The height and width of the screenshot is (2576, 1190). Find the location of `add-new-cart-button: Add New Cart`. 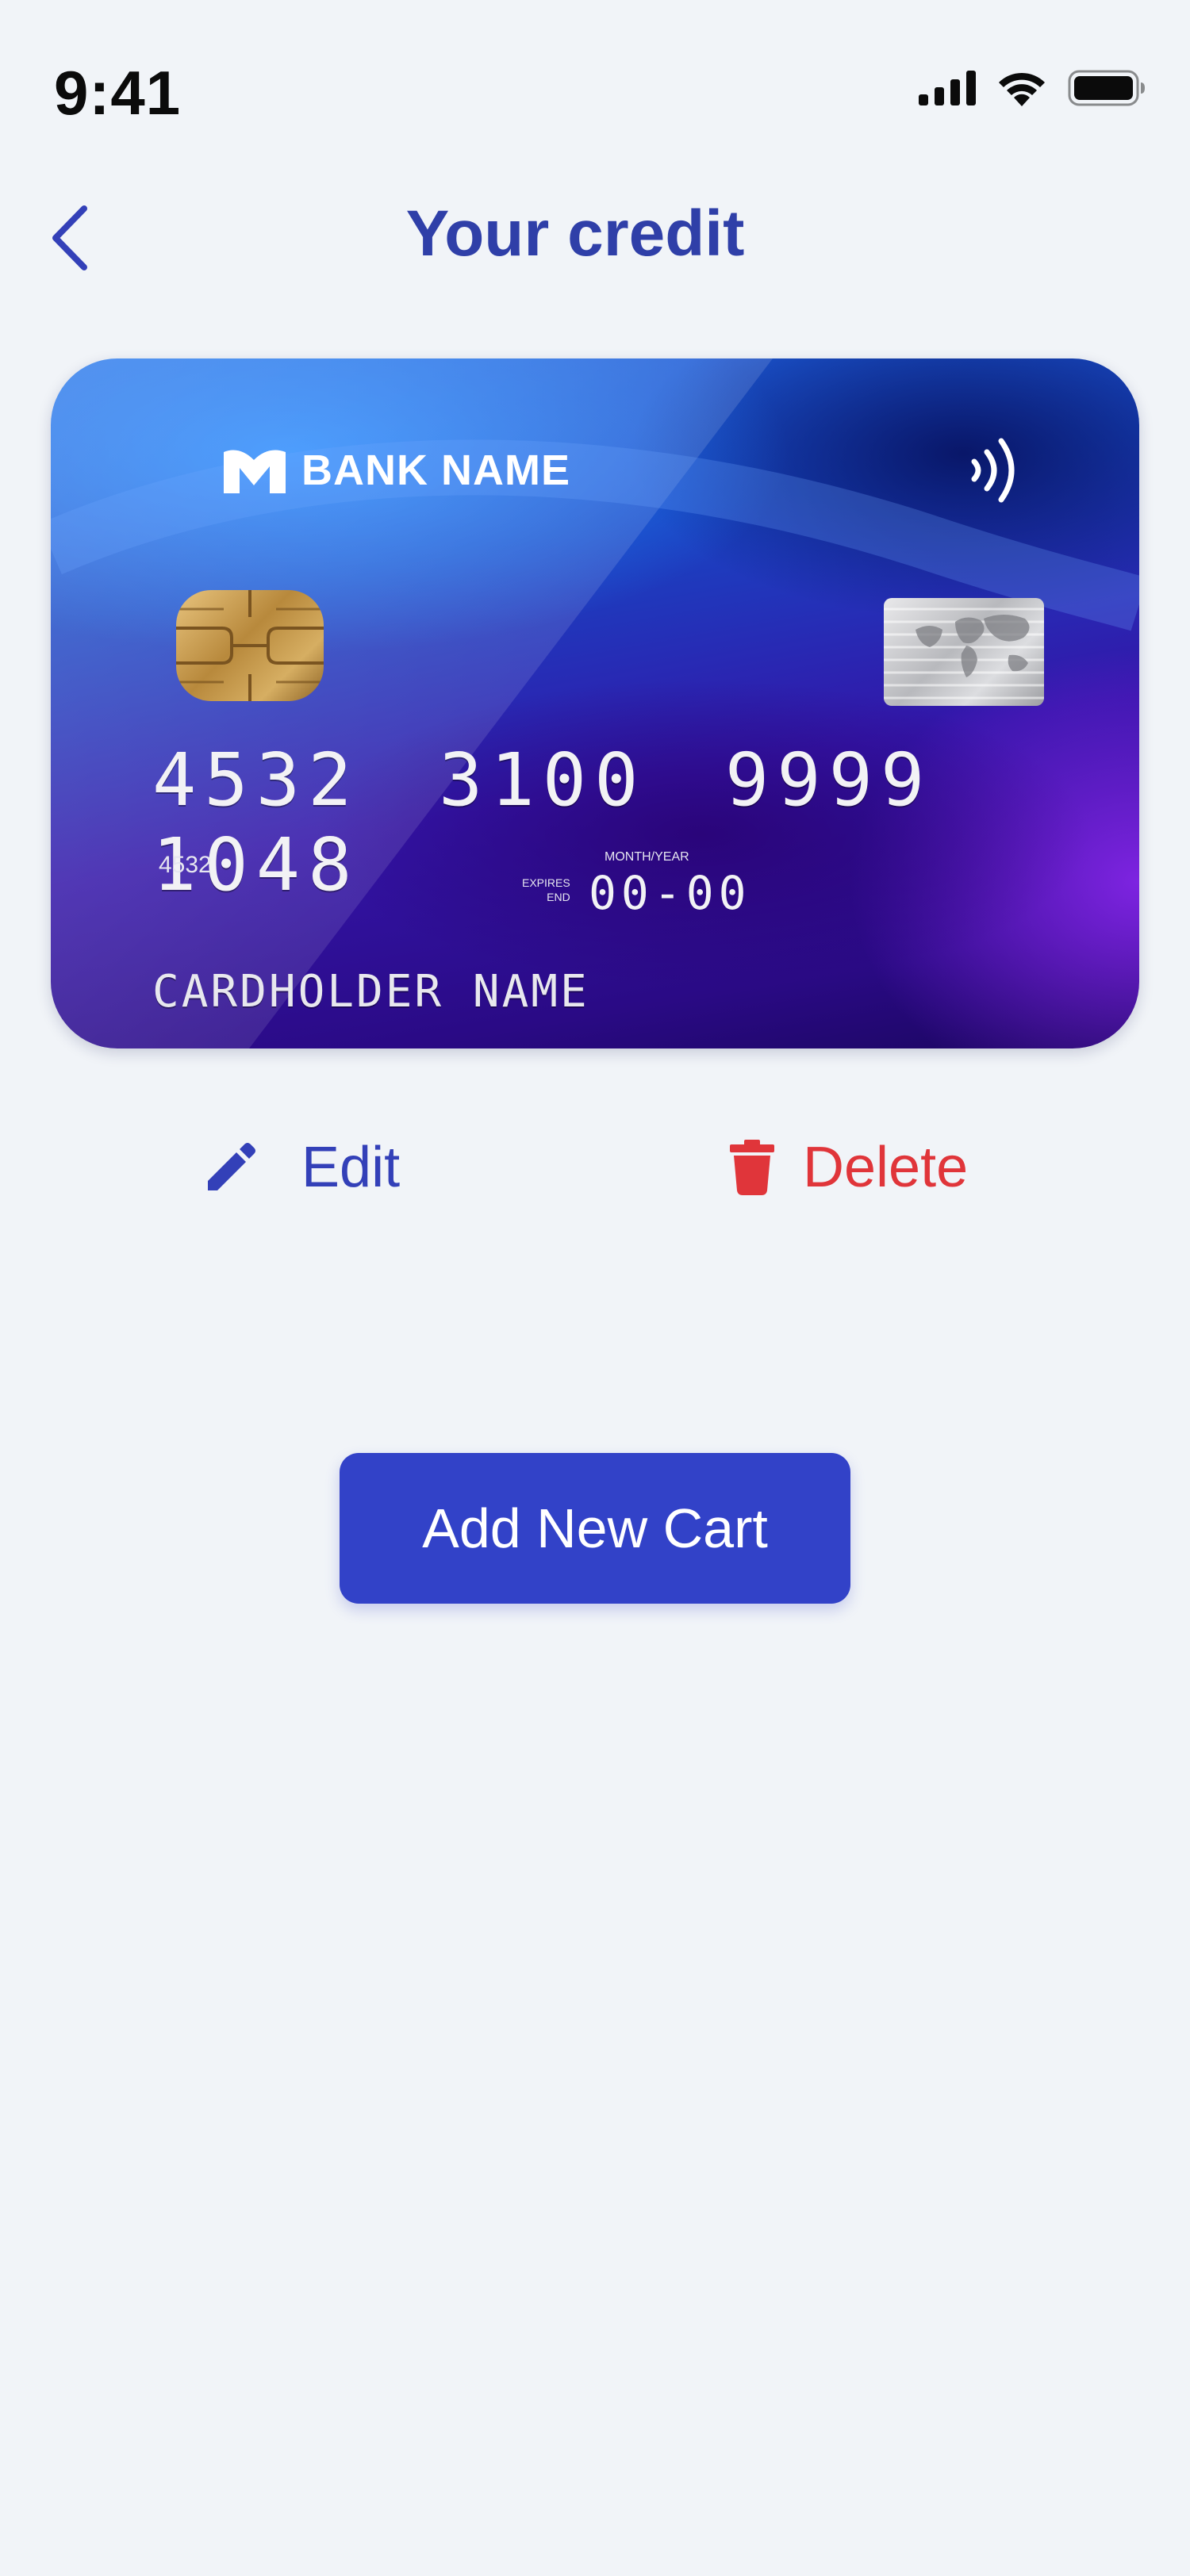

add-new-cart-button: Add New Cart is located at coordinates (595, 1529).